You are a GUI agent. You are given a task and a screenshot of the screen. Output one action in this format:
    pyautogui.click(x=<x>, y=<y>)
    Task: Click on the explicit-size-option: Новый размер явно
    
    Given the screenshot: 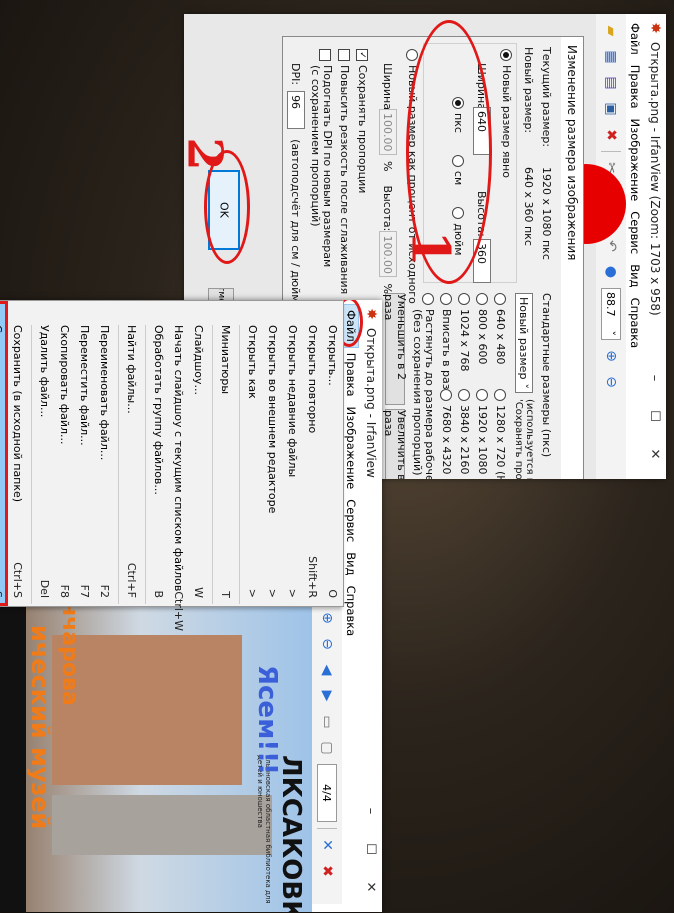 What is the action you would take?
    pyautogui.click(x=506, y=113)
    